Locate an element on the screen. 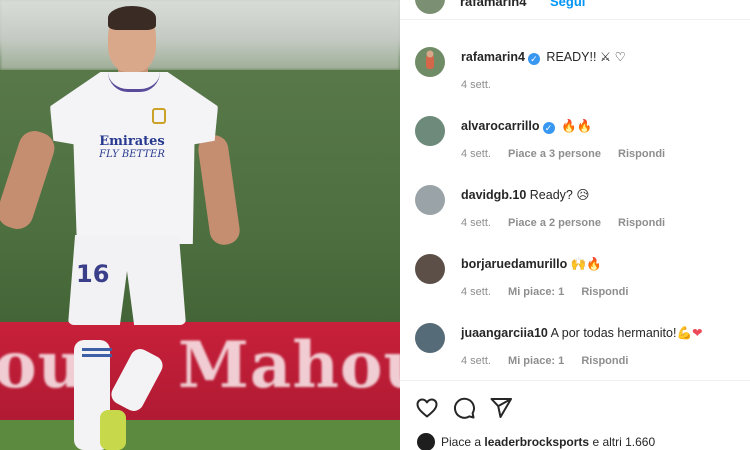  liker-avatar is located at coordinates (426, 441).